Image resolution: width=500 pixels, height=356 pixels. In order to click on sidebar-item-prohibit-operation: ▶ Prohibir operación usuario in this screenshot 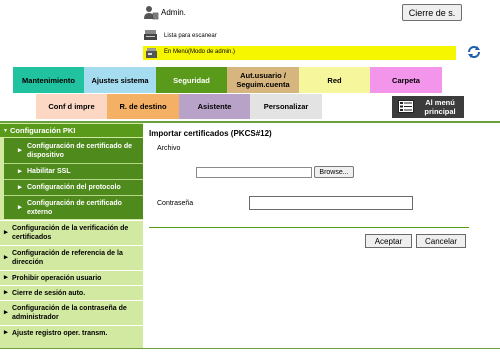, I will do `click(71, 277)`.